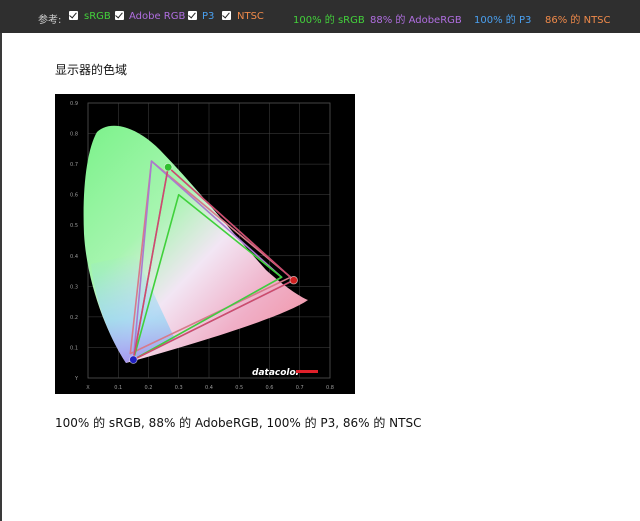 The image size is (640, 521). What do you see at coordinates (133, 359) in the screenshot?
I see `primary-blue-marker` at bounding box center [133, 359].